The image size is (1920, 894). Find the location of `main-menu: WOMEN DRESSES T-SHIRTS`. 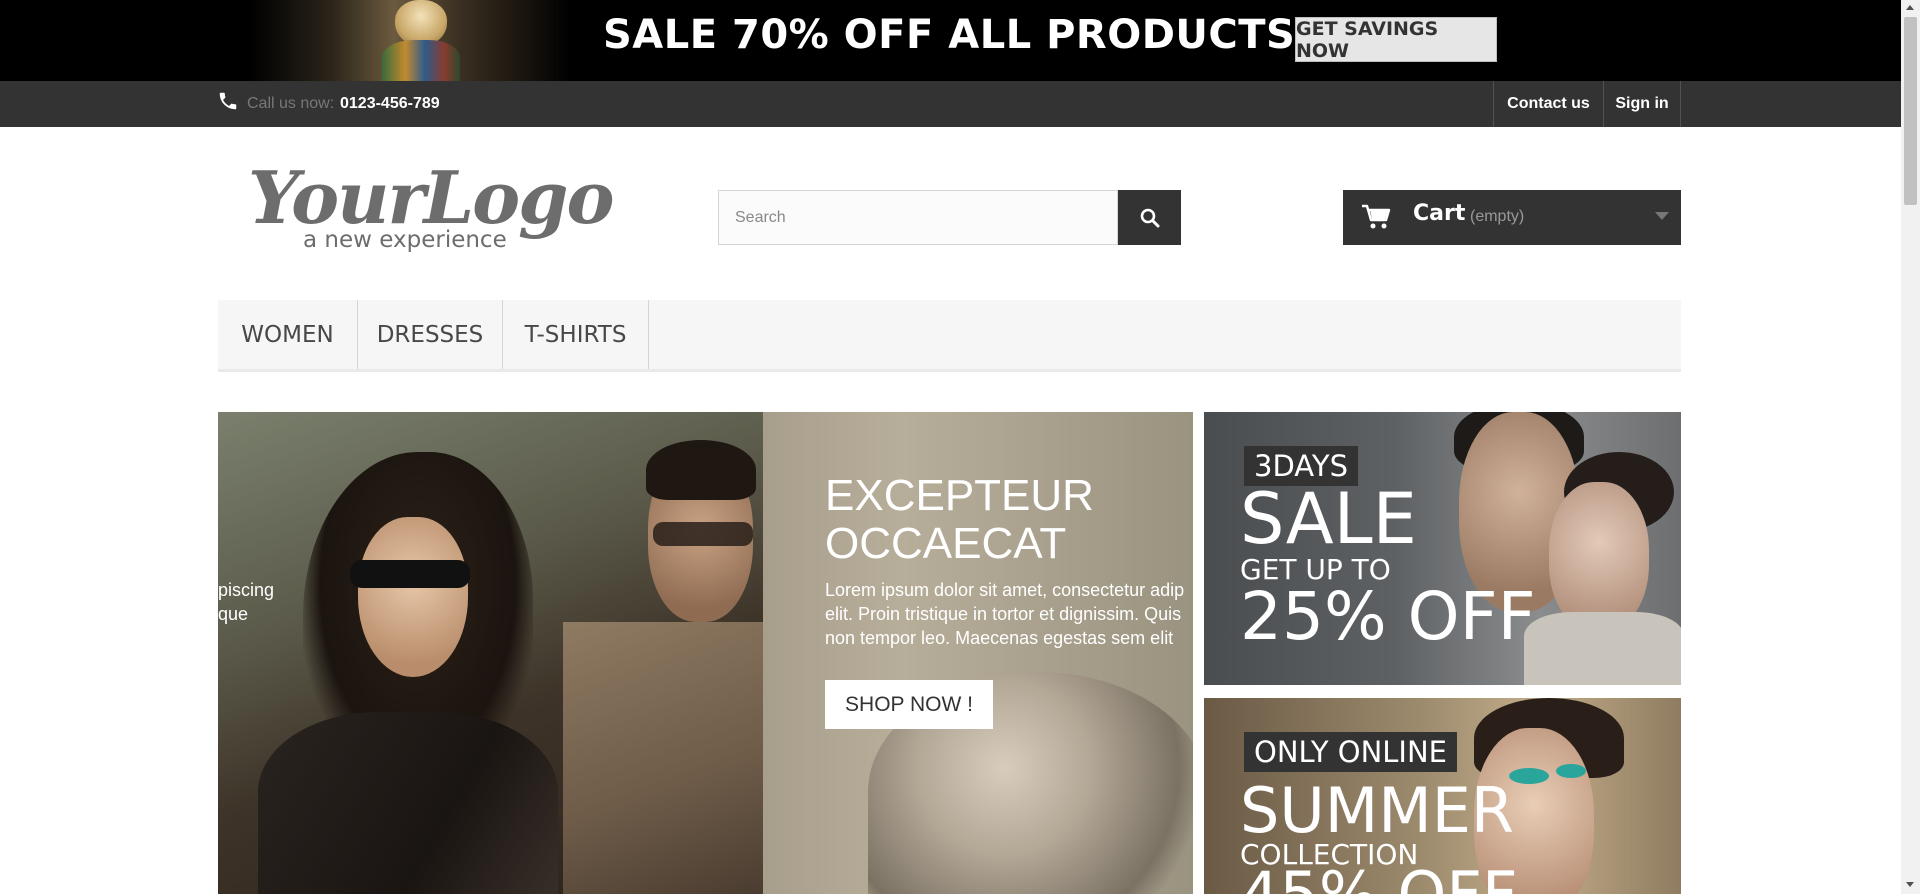

main-menu: WOMEN DRESSES T-SHIRTS is located at coordinates (949, 336).